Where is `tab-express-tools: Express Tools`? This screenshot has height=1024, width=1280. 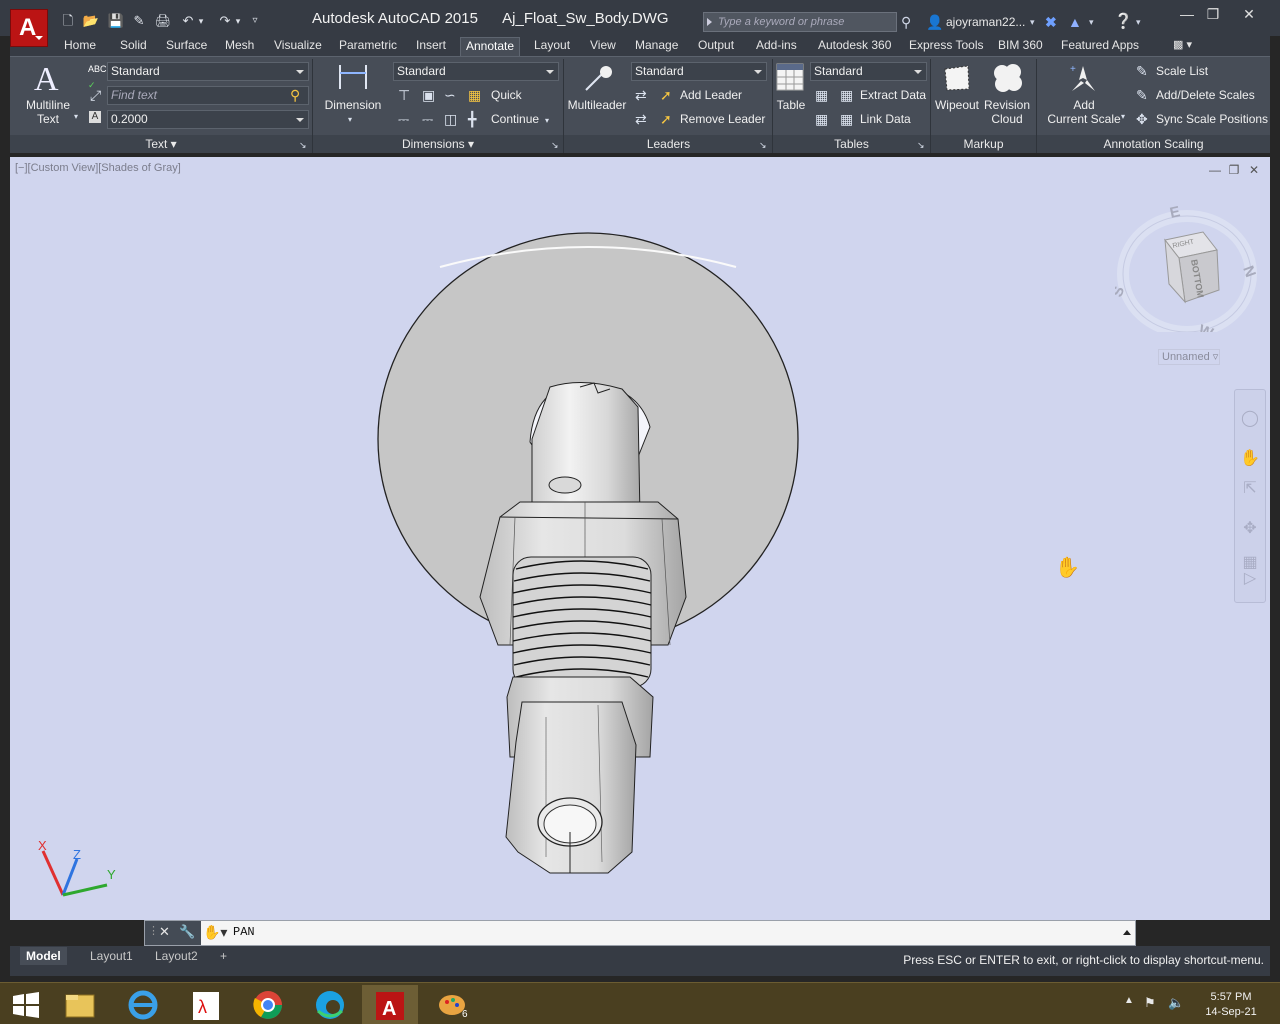
tab-express-tools: Express Tools is located at coordinates (946, 46).